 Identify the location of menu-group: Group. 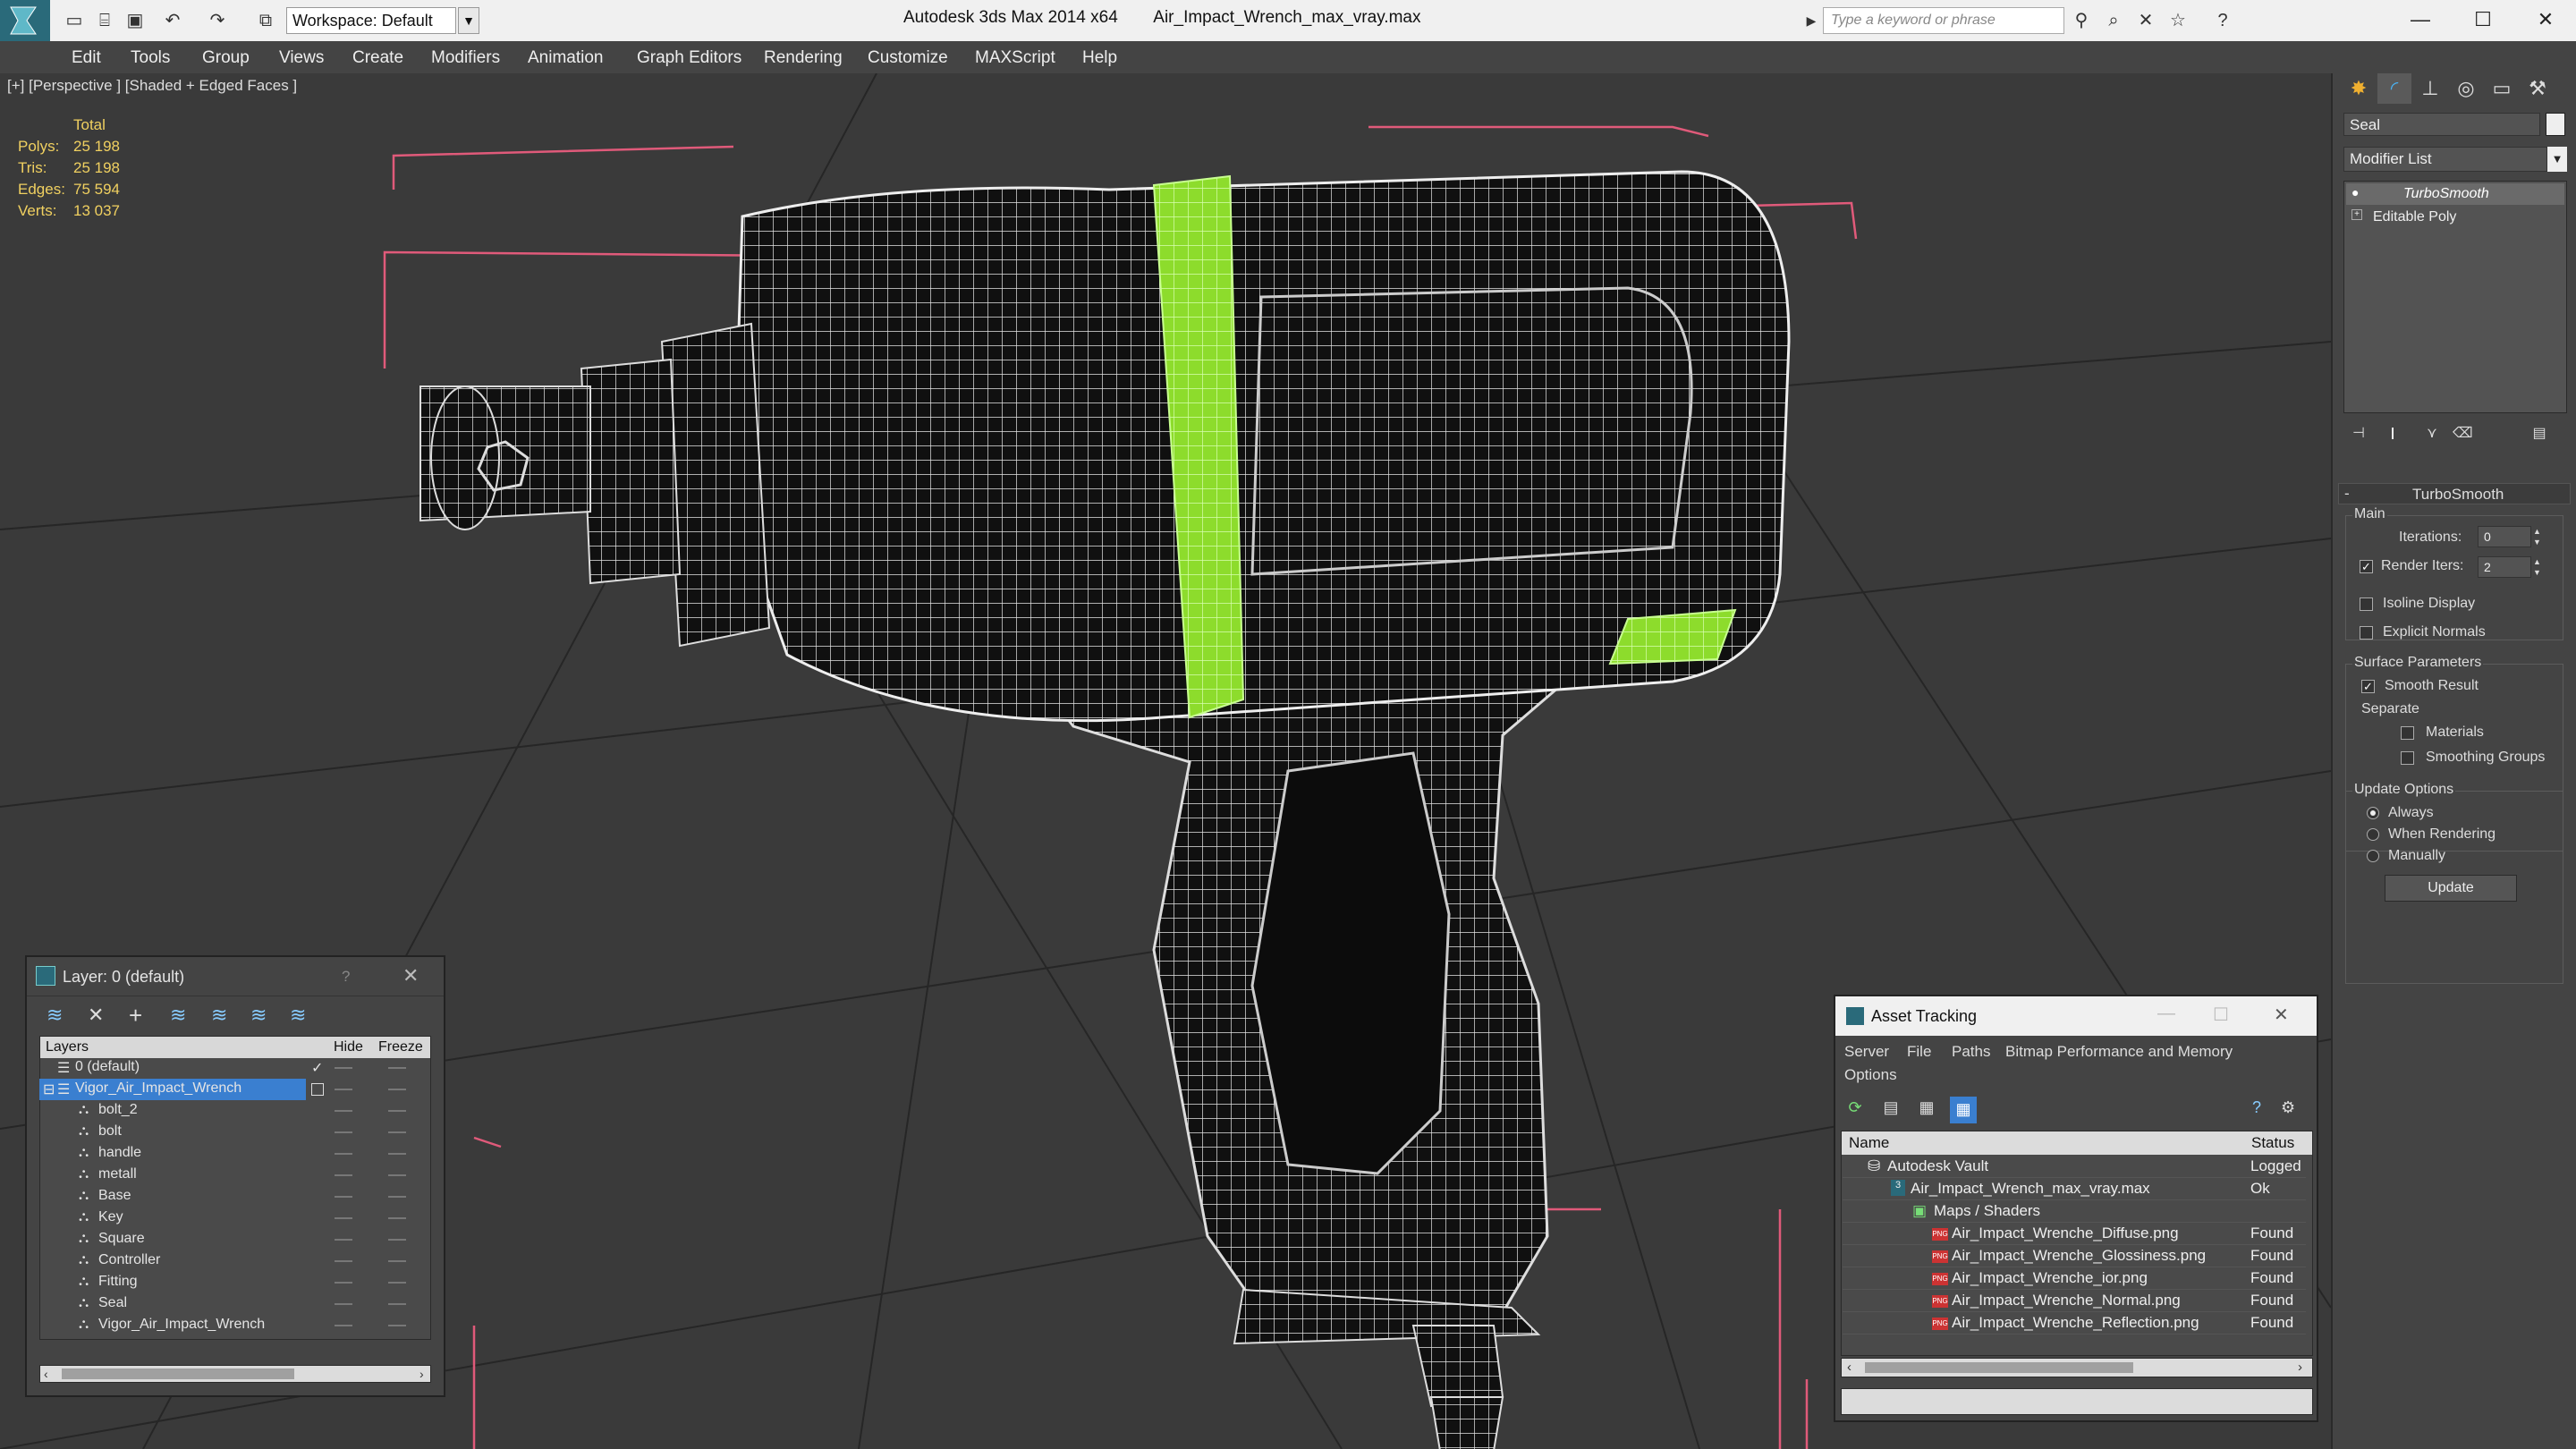
(226, 58).